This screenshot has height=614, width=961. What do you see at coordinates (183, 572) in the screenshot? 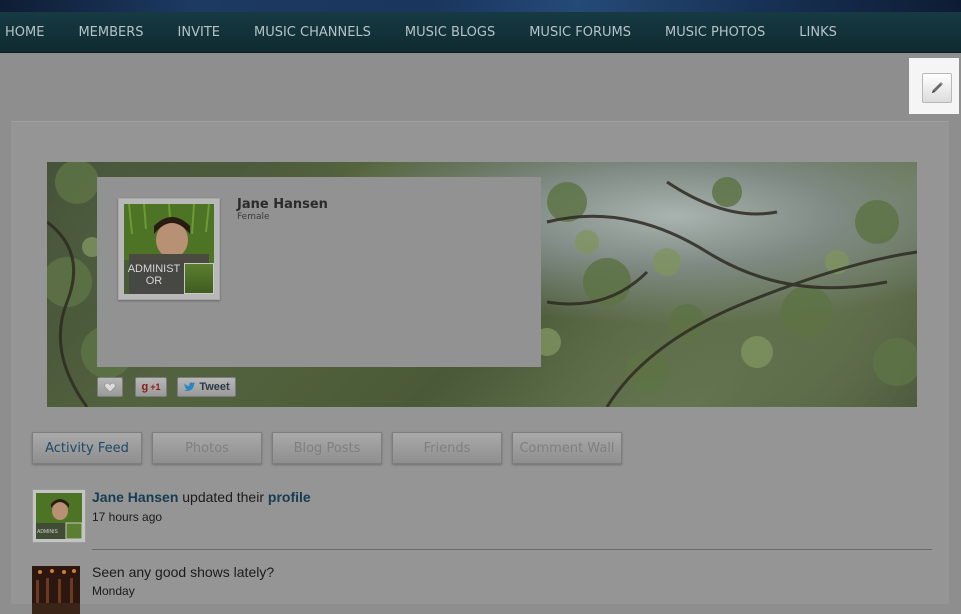
I see `feed-line: Seen any good shows lately?` at bounding box center [183, 572].